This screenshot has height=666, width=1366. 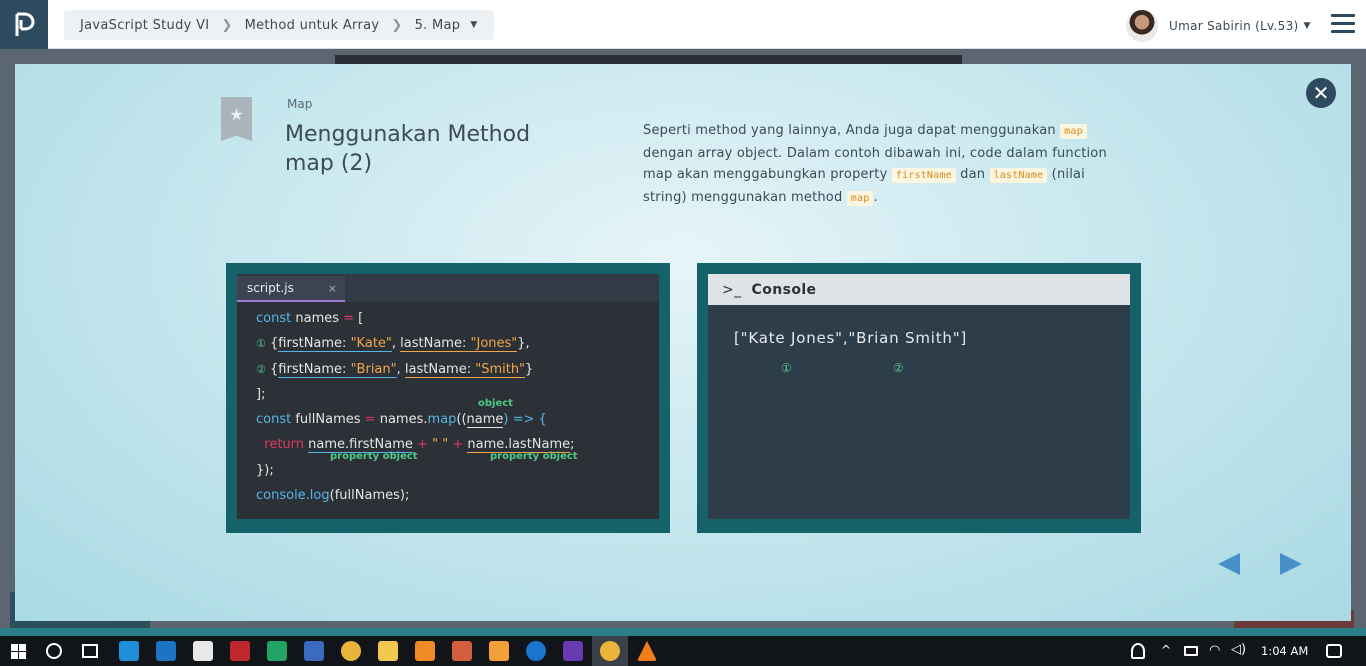 What do you see at coordinates (240, 651) in the screenshot?
I see `filezilla-icon` at bounding box center [240, 651].